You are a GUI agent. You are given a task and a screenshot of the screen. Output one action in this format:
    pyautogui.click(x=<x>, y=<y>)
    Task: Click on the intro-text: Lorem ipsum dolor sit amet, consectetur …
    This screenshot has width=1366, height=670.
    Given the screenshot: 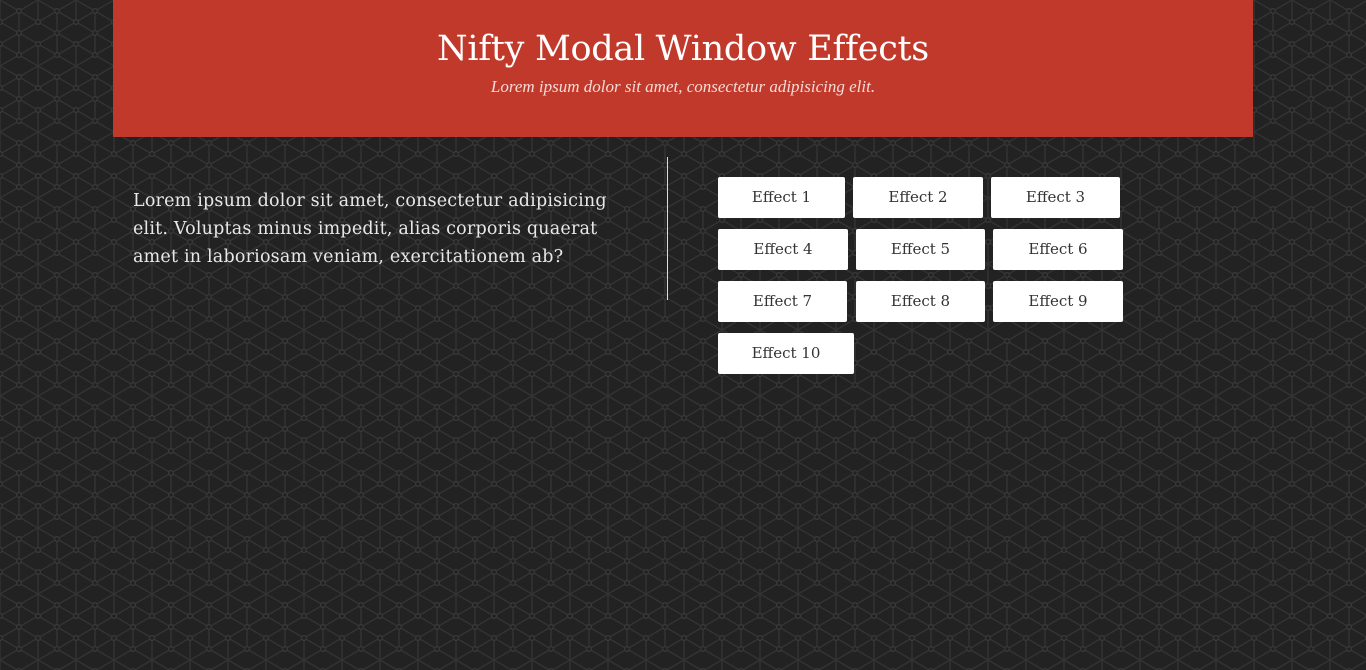 What is the action you would take?
    pyautogui.click(x=370, y=229)
    